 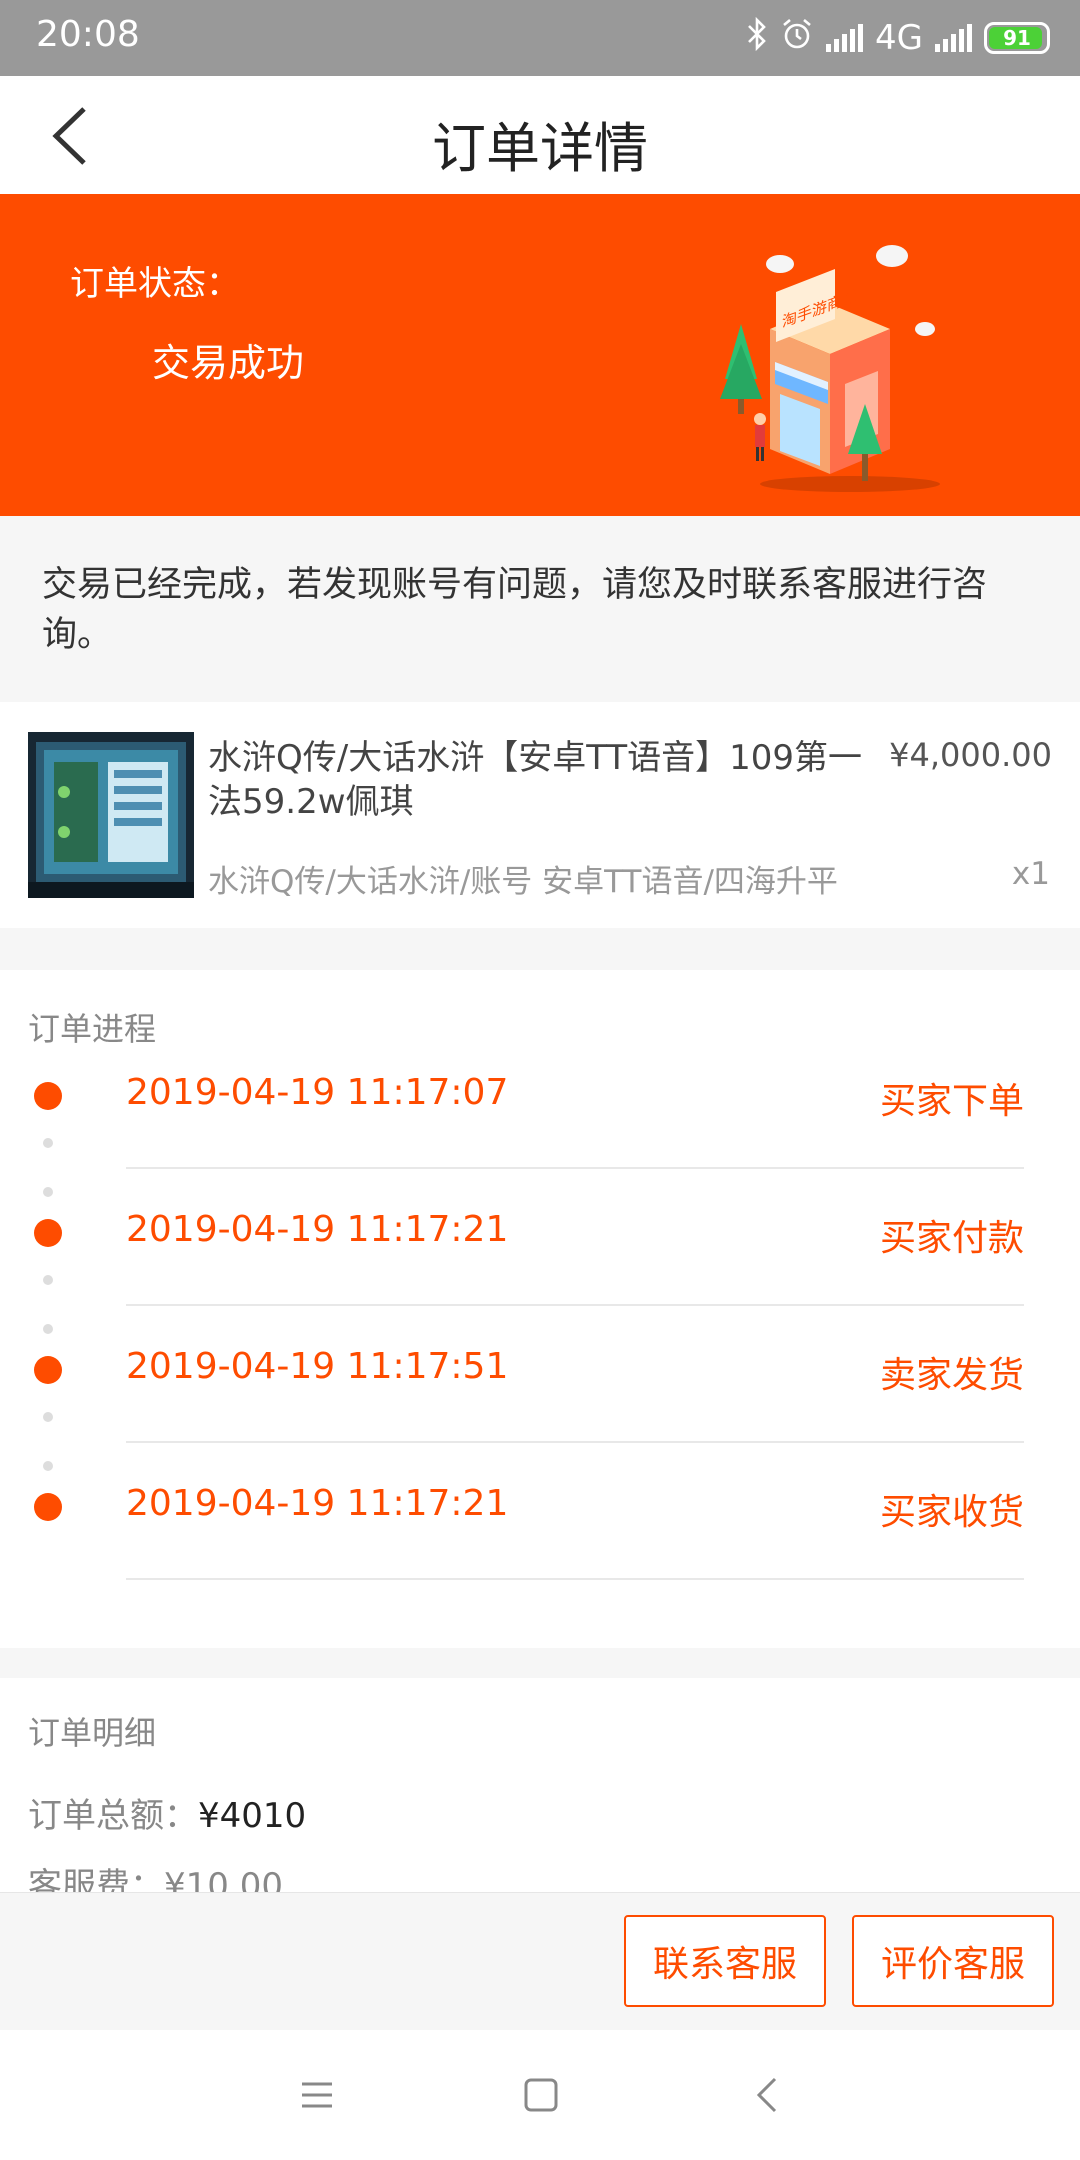 I want to click on order-status-banner: 订单状态： 交易成功 淘手游商城, so click(x=540, y=355).